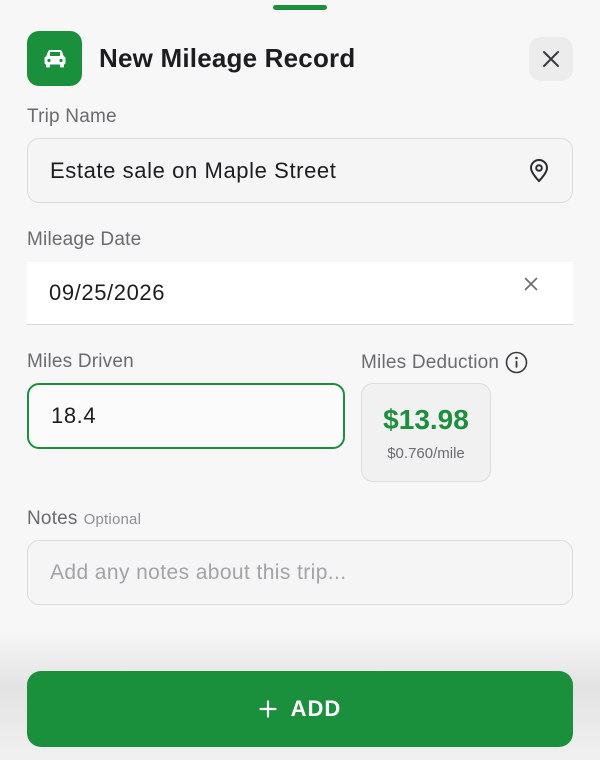  Describe the element at coordinates (80, 361) in the screenshot. I see `miles-driven-label: Miles Driven` at that location.